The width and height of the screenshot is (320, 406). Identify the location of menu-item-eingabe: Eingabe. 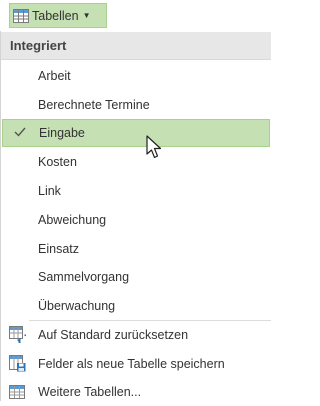
(136, 133).